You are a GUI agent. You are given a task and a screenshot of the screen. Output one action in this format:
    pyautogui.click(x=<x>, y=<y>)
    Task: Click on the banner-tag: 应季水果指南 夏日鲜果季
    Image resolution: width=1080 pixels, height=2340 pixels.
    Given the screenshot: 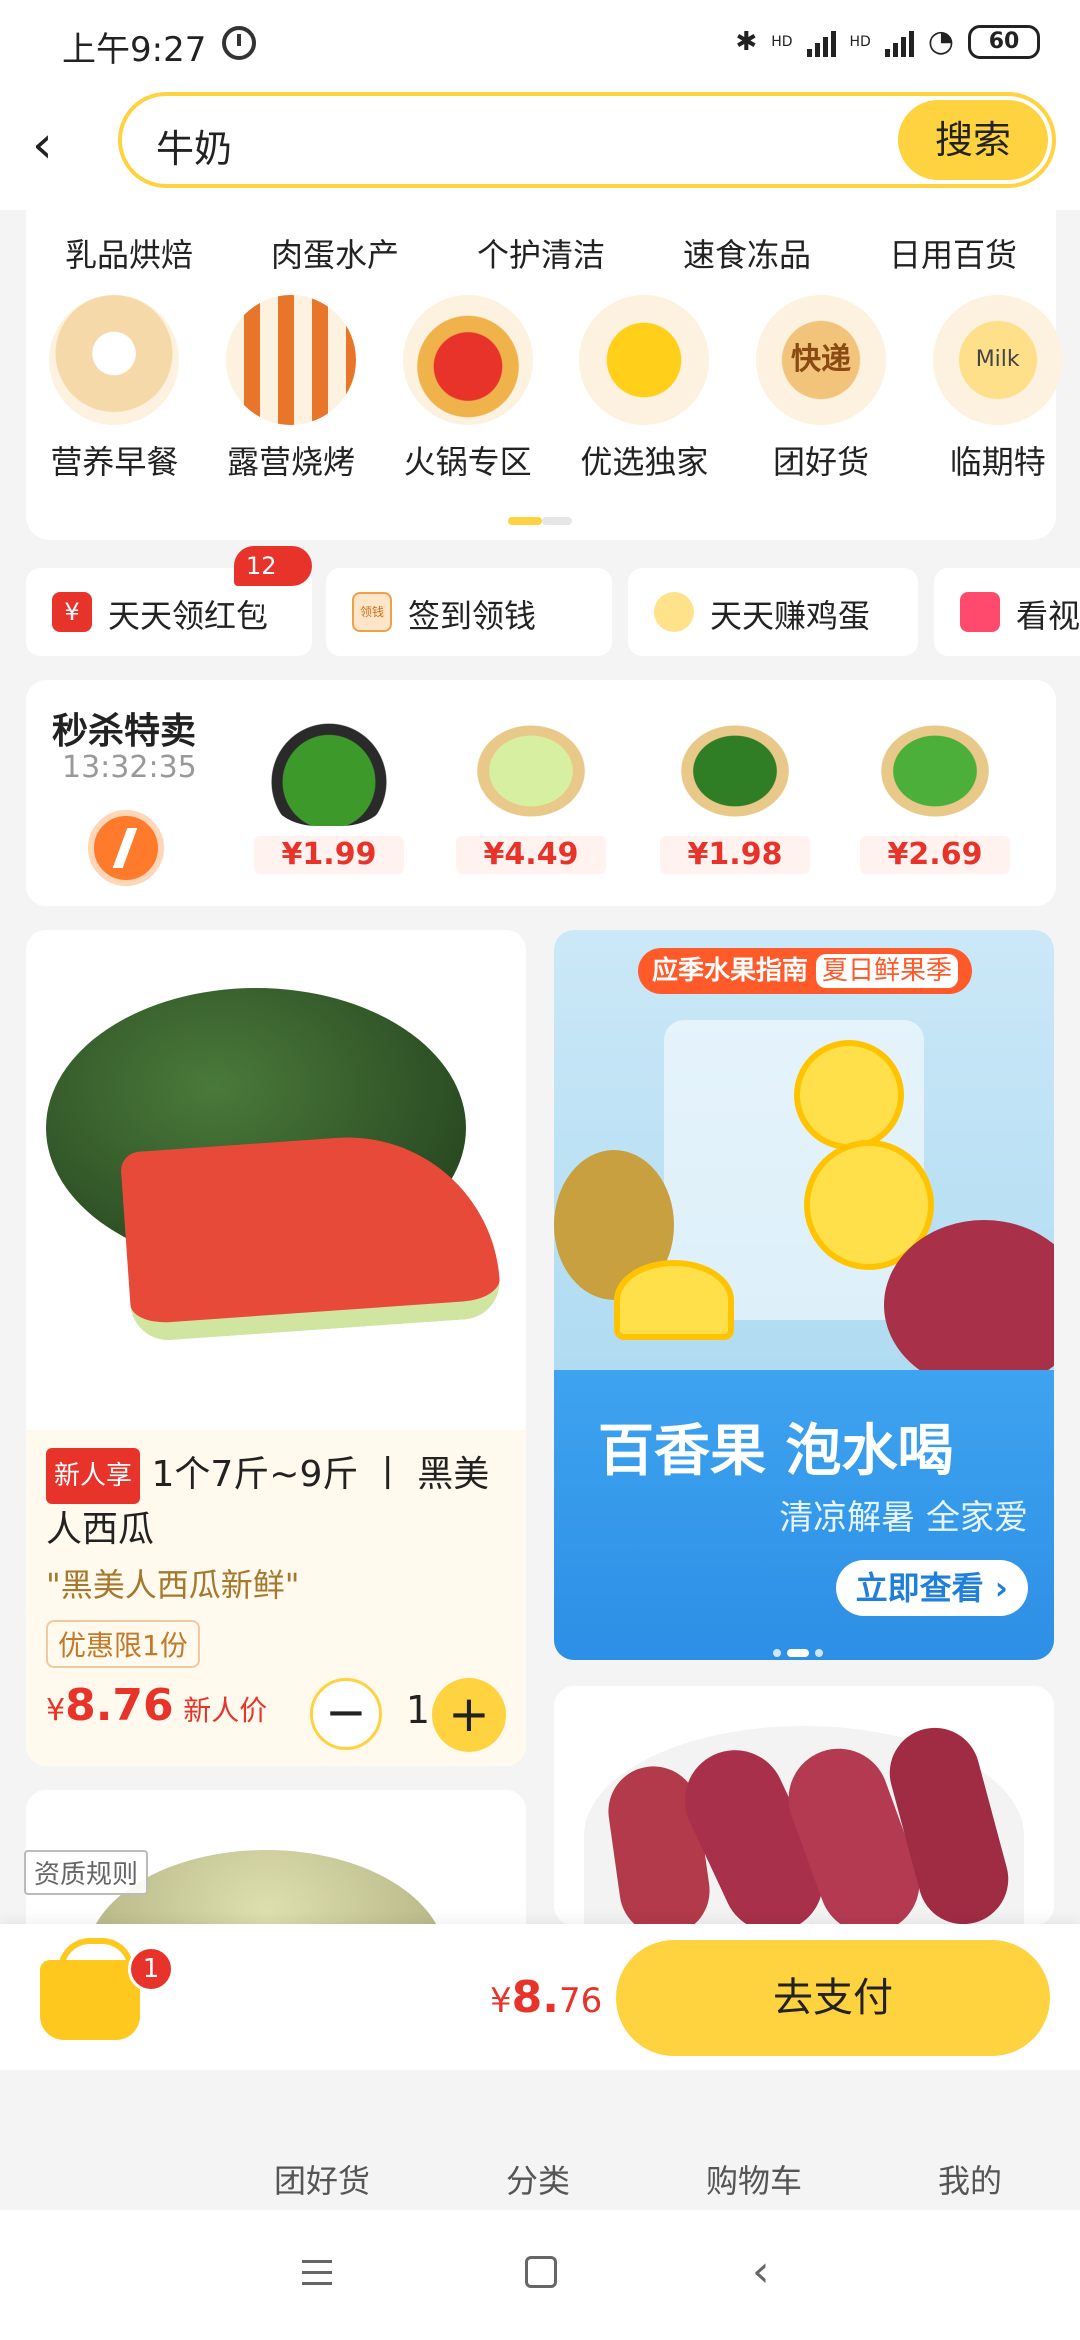 What is the action you would take?
    pyautogui.click(x=805, y=971)
    